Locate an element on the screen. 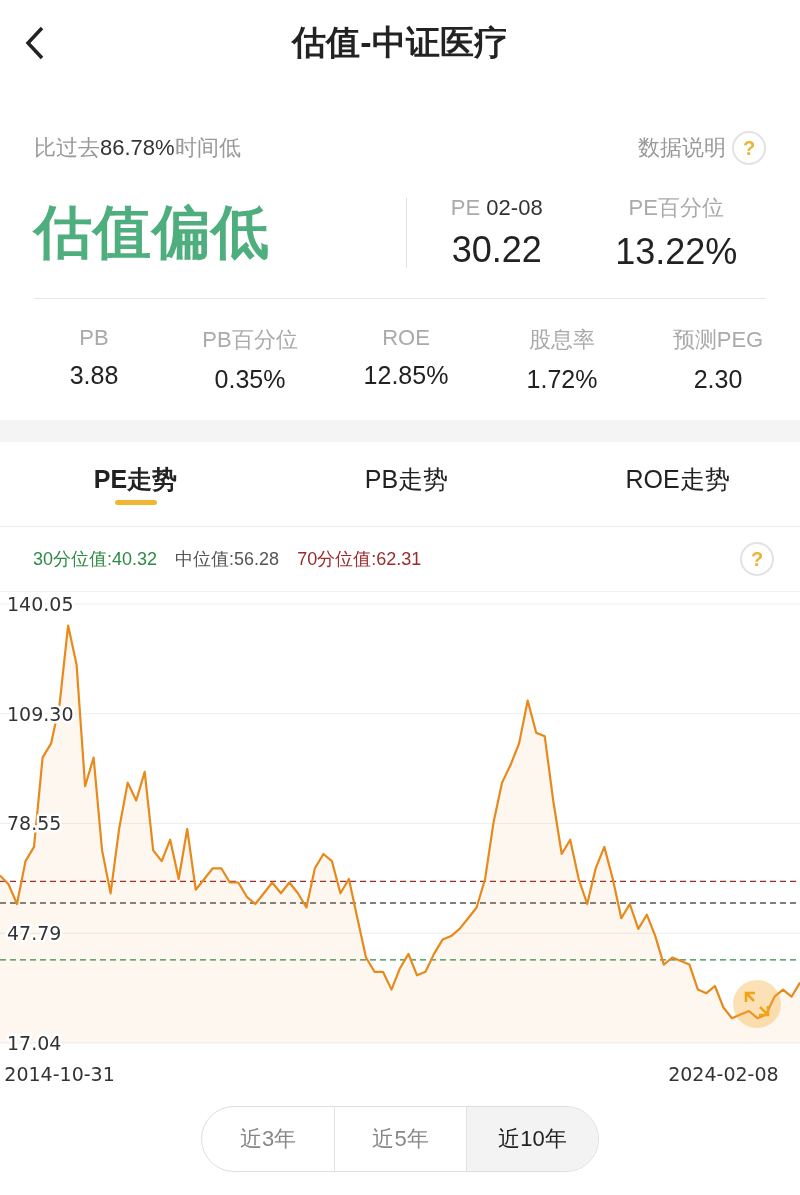 The image size is (800, 1195). y-tick-label: 140.05 is located at coordinates (40, 604).